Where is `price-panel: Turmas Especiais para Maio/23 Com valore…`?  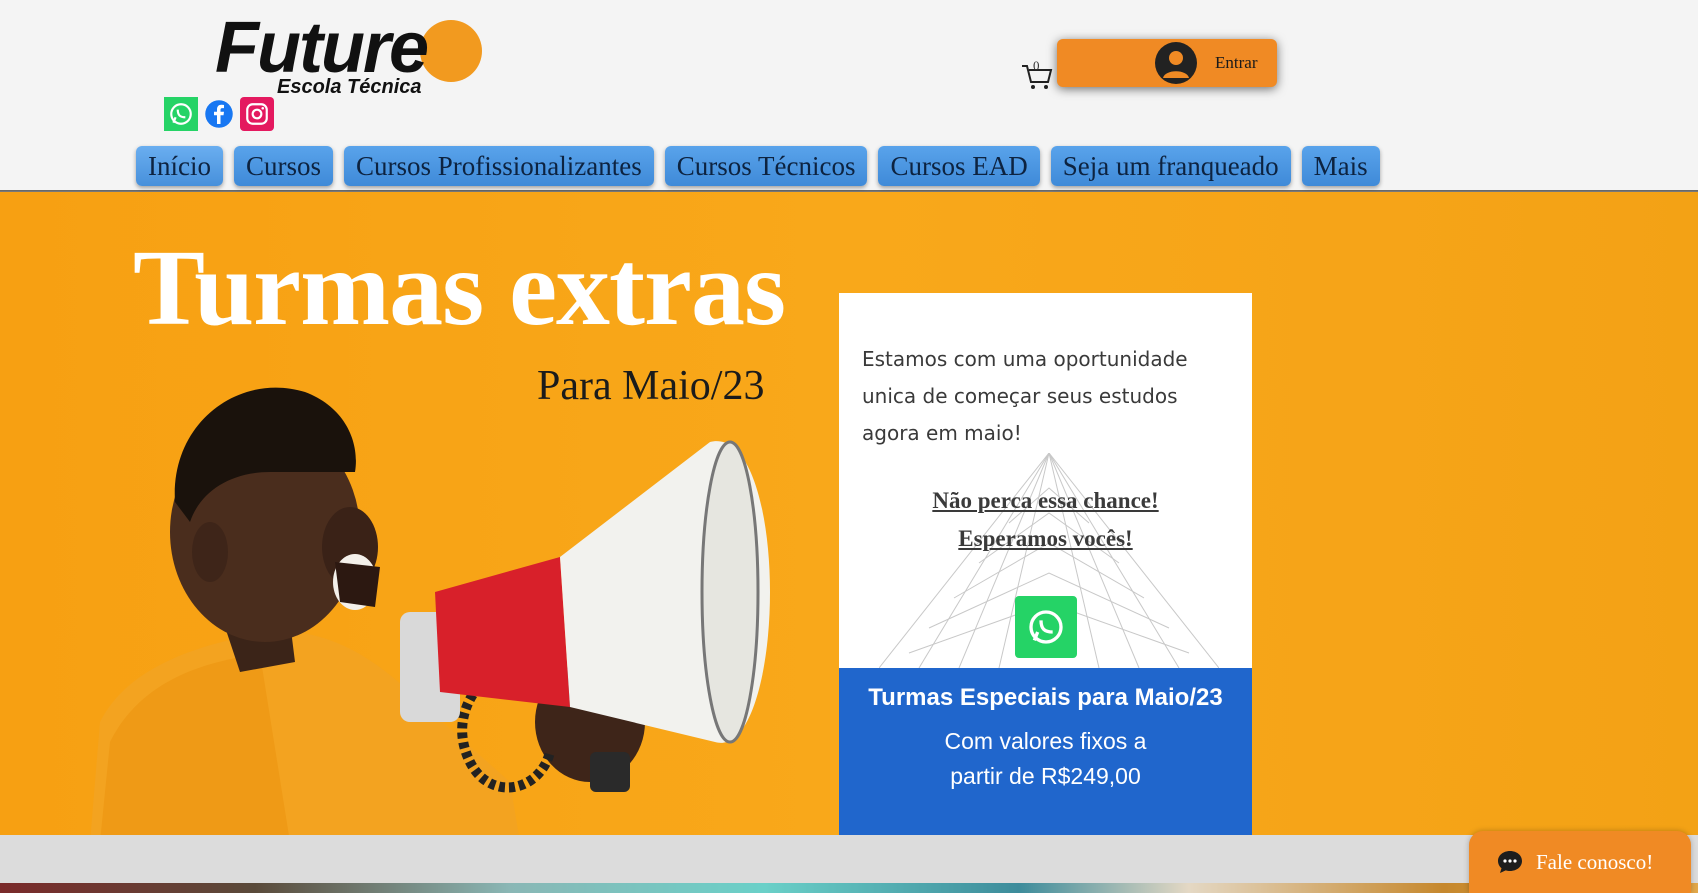
price-panel: Turmas Especiais para Maio/23 Com valore… is located at coordinates (1045, 751).